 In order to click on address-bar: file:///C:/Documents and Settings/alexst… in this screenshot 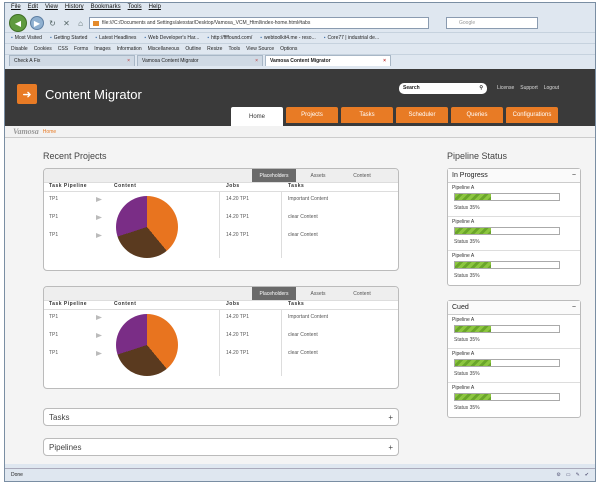, I will do `click(259, 23)`.